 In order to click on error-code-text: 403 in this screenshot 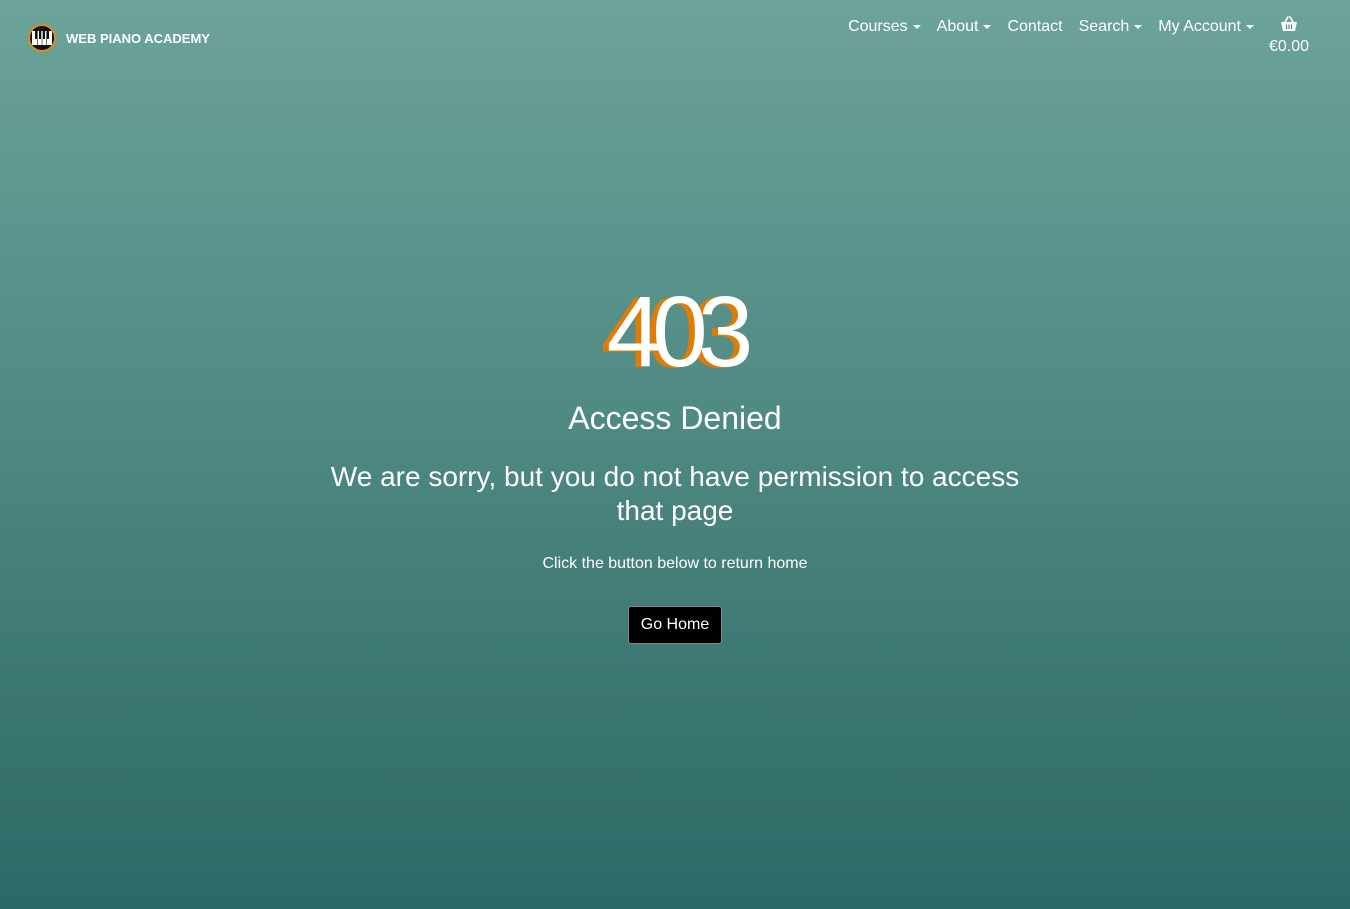, I will do `click(680, 332)`.